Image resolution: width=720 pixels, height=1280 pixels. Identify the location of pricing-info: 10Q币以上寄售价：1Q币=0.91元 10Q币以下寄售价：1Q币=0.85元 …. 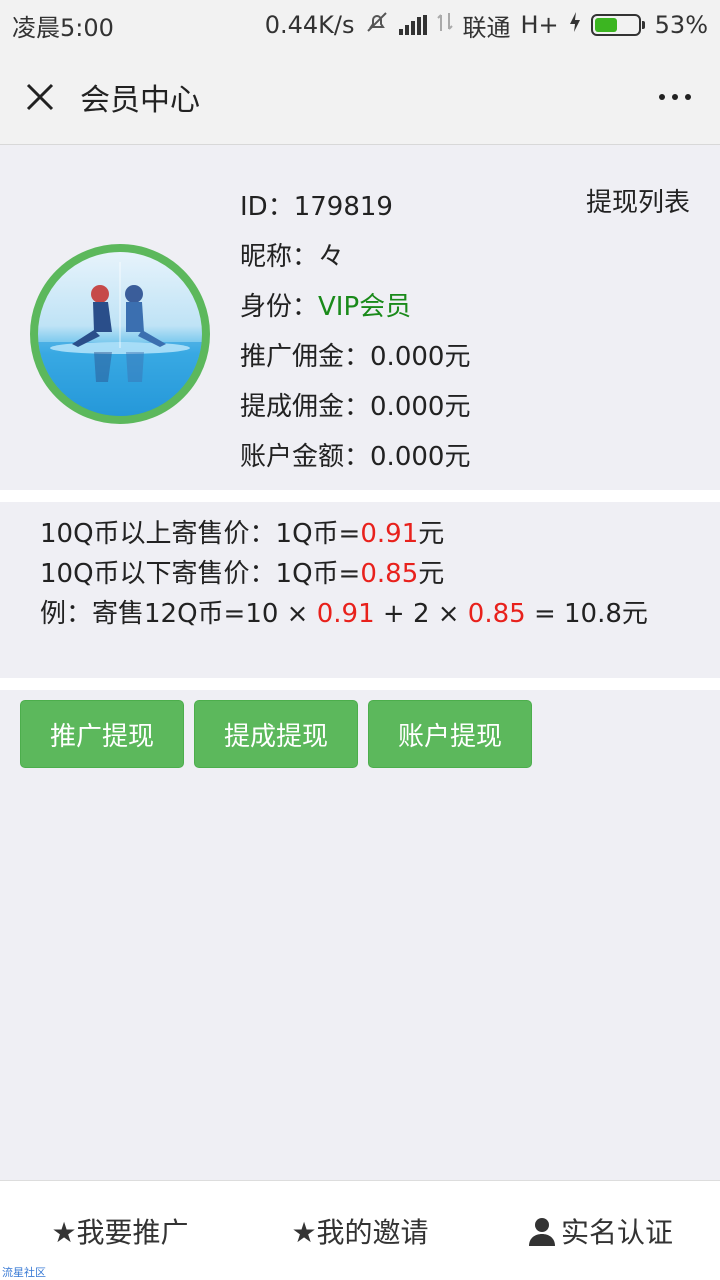
(360, 590).